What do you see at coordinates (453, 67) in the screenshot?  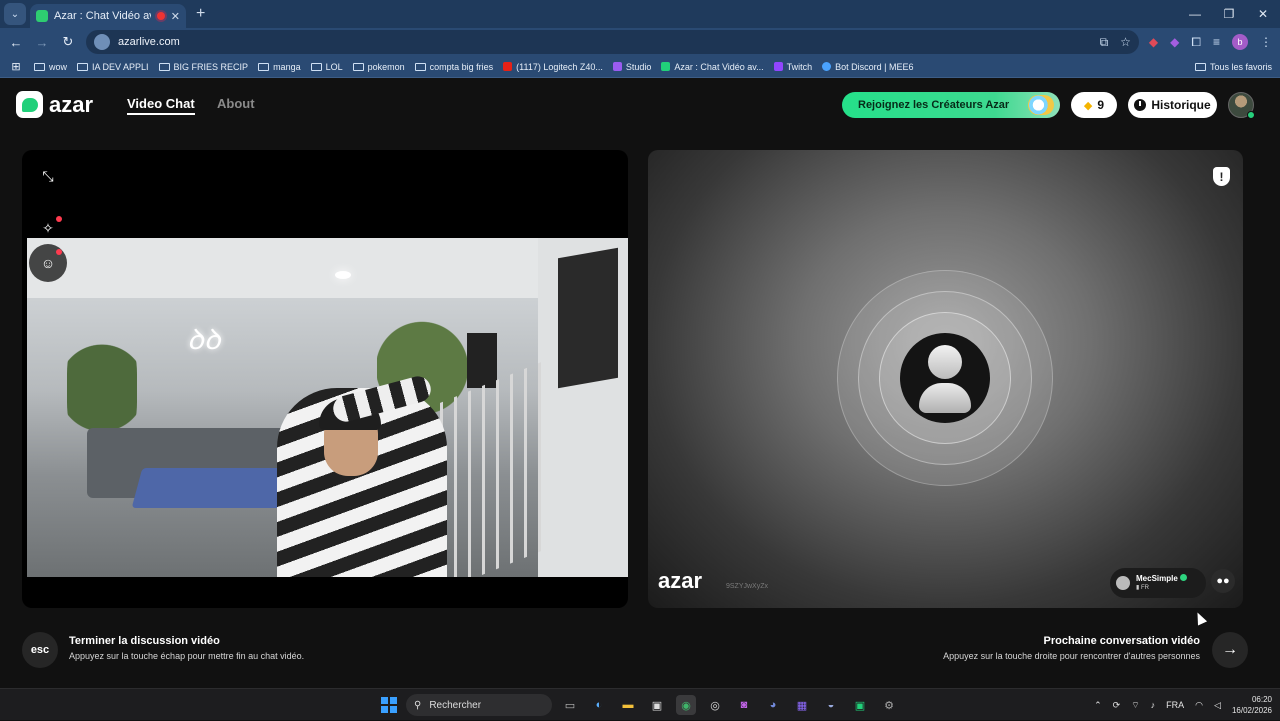 I see `bookmark-item: compta big fries` at bounding box center [453, 67].